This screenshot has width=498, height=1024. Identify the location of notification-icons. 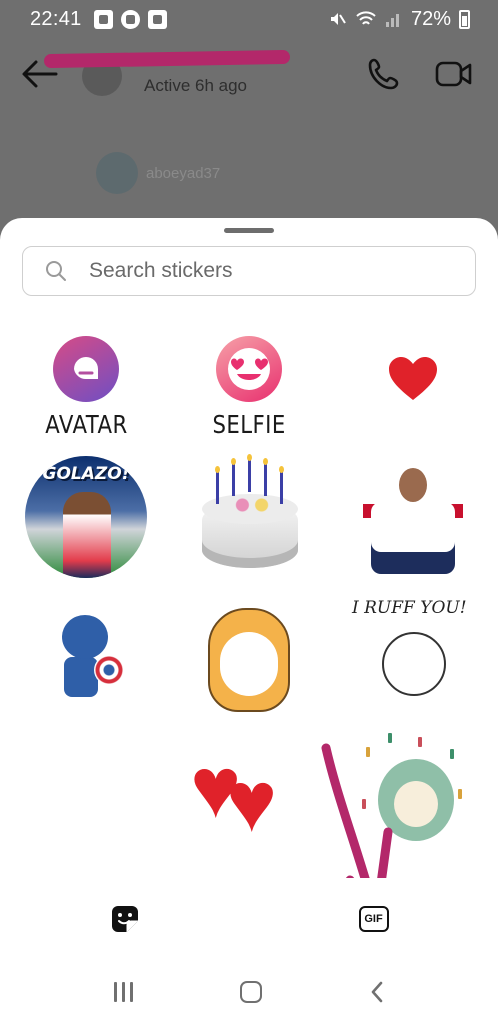
(130, 19).